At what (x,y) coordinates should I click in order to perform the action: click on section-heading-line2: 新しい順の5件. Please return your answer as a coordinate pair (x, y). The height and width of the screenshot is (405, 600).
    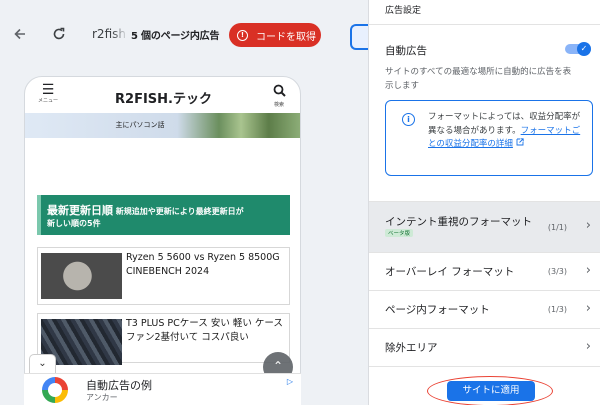
    Looking at the image, I should click on (74, 223).